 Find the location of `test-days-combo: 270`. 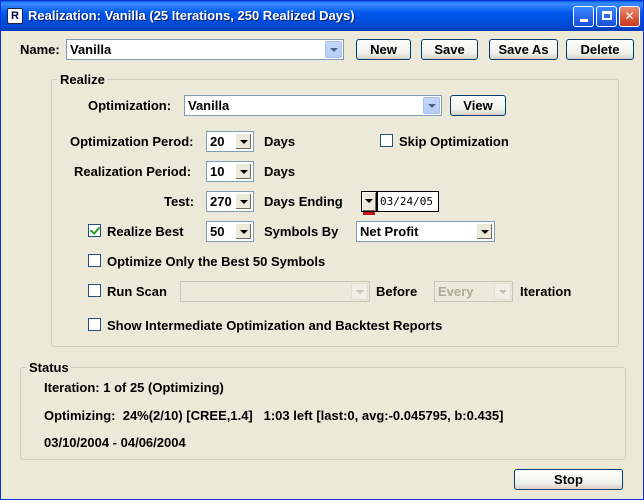

test-days-combo: 270 is located at coordinates (230, 201).